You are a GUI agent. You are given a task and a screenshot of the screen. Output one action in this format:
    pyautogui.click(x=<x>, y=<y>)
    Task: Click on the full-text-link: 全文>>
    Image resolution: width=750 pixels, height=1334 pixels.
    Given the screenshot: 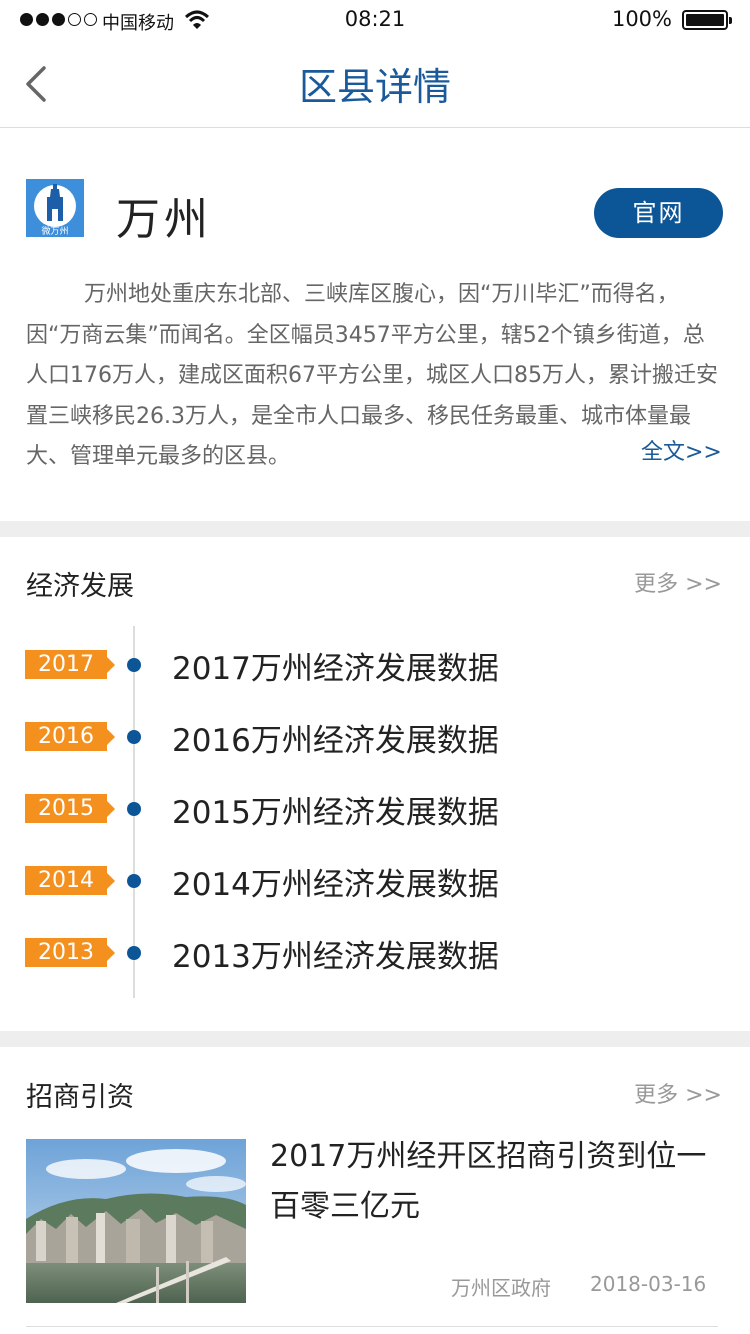 What is the action you would take?
    pyautogui.click(x=681, y=450)
    